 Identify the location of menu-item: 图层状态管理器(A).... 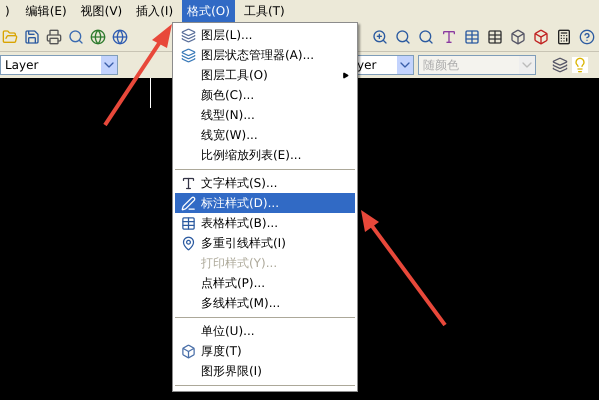
(265, 55).